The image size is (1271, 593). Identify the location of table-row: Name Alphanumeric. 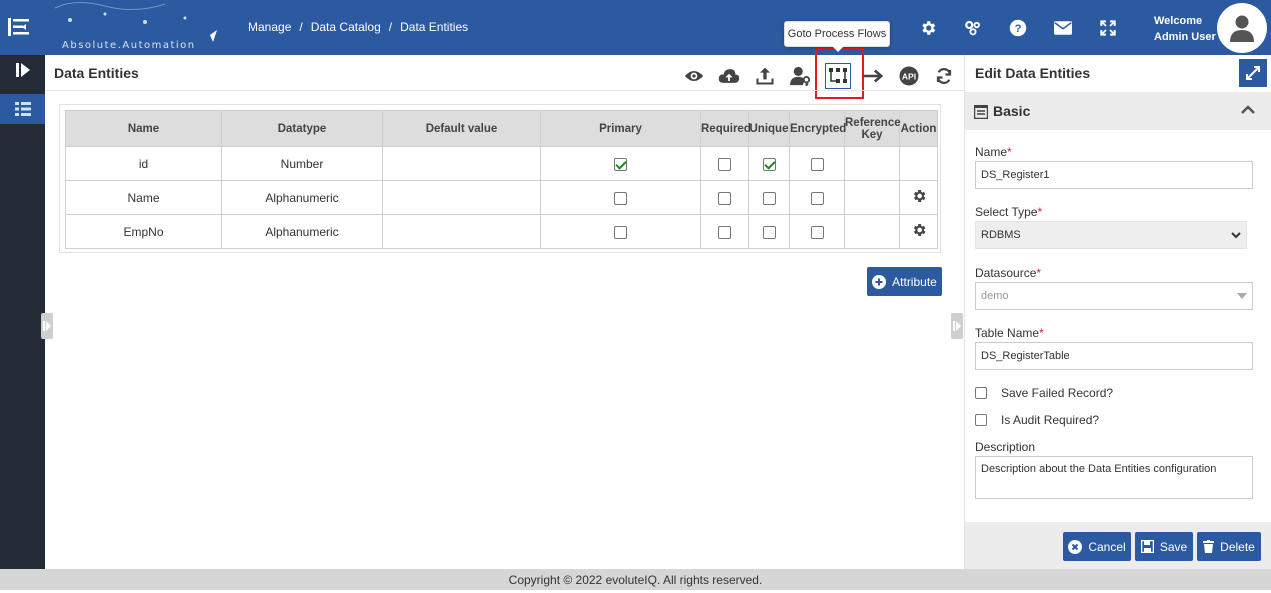
(501, 197).